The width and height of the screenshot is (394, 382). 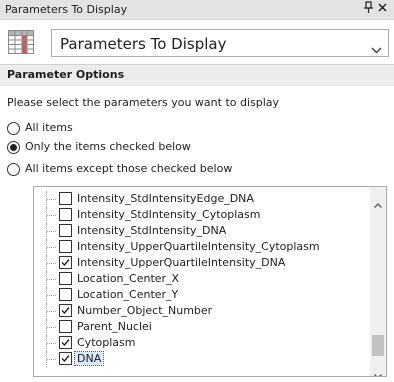 What do you see at coordinates (114, 326) in the screenshot?
I see `item-label: Parent_Nuclei` at bounding box center [114, 326].